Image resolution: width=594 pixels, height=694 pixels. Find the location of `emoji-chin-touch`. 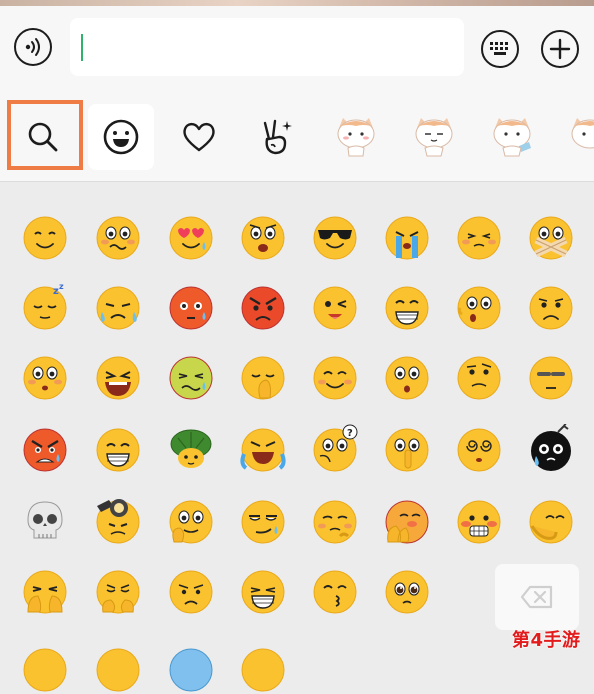

emoji-chin-touch is located at coordinates (191, 521).